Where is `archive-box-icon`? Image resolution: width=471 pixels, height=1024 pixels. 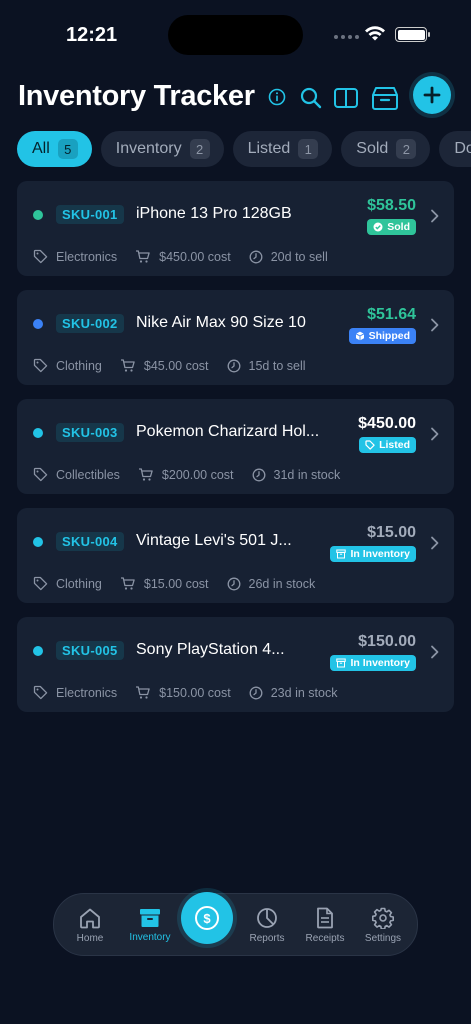 archive-box-icon is located at coordinates (341, 554).